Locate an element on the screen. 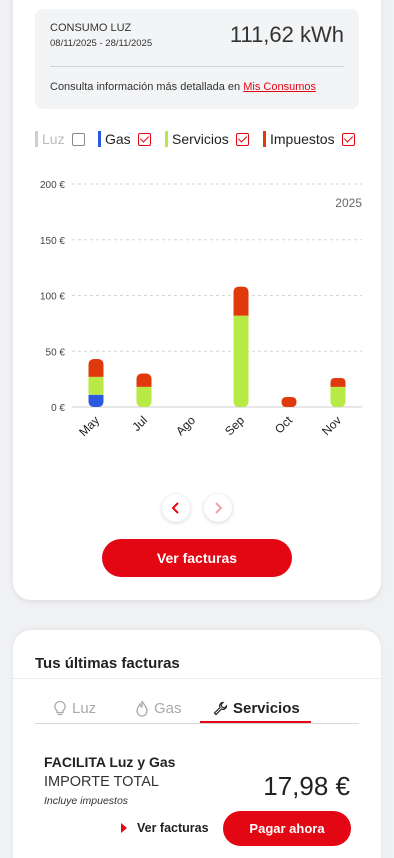  invoice-ver-facturas-link: Ver facturas is located at coordinates (165, 828).